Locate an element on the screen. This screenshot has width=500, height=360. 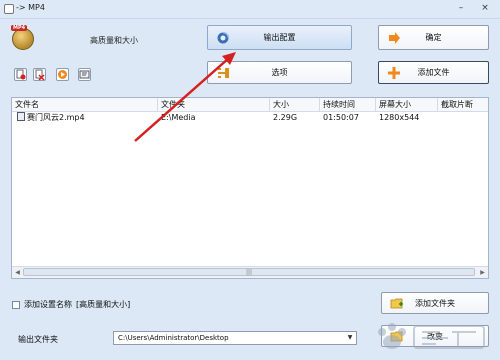
output-folder-select: C:\Users\Administrator\Desktop ▼ is located at coordinates (235, 338).